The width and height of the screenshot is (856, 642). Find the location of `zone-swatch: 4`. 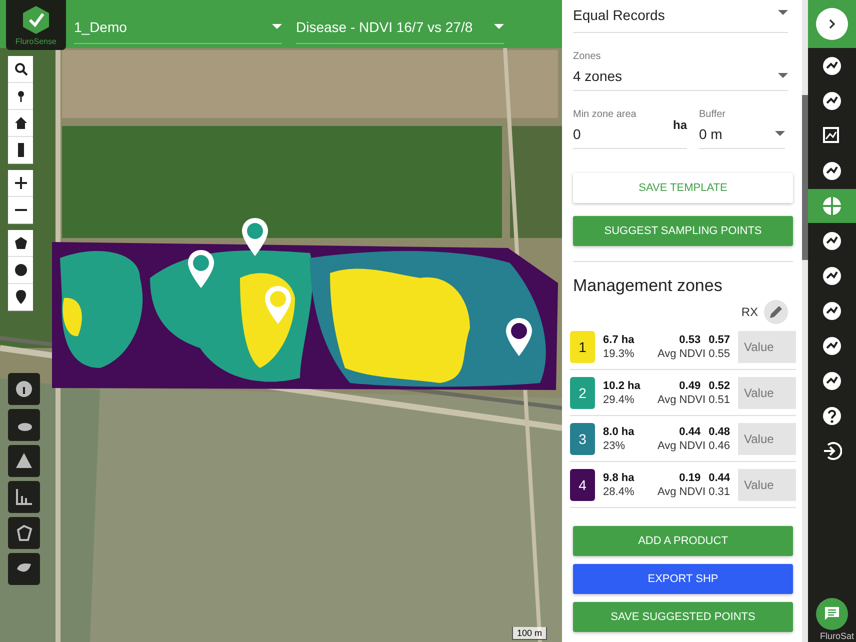

zone-swatch: 4 is located at coordinates (583, 484).